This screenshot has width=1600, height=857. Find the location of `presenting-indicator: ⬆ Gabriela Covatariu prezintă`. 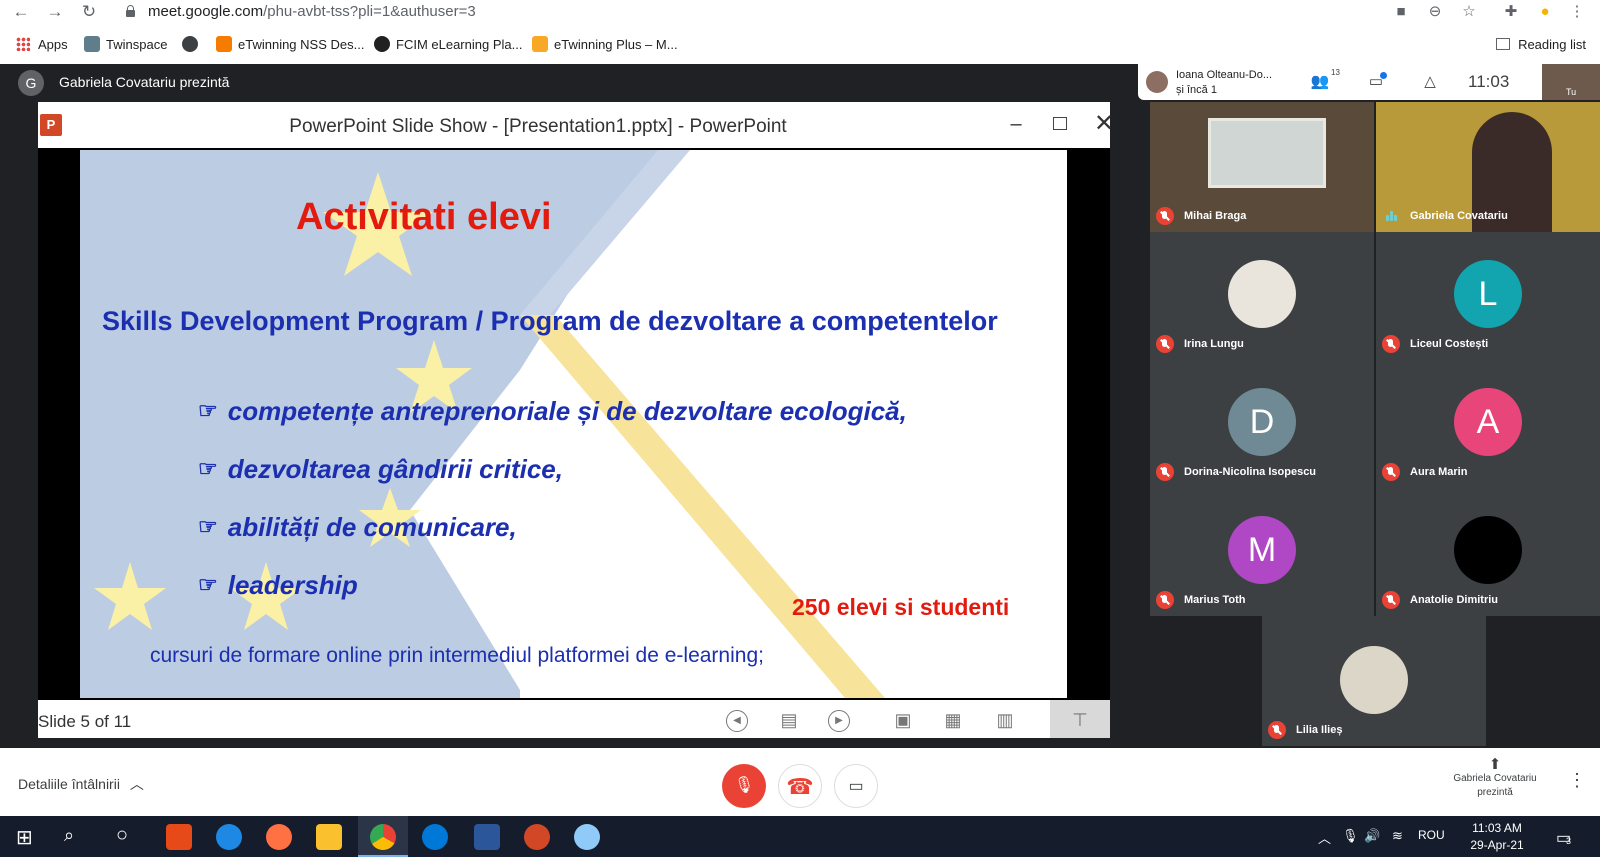

presenting-indicator: ⬆ Gabriela Covatariu prezintă is located at coordinates (1495, 778).